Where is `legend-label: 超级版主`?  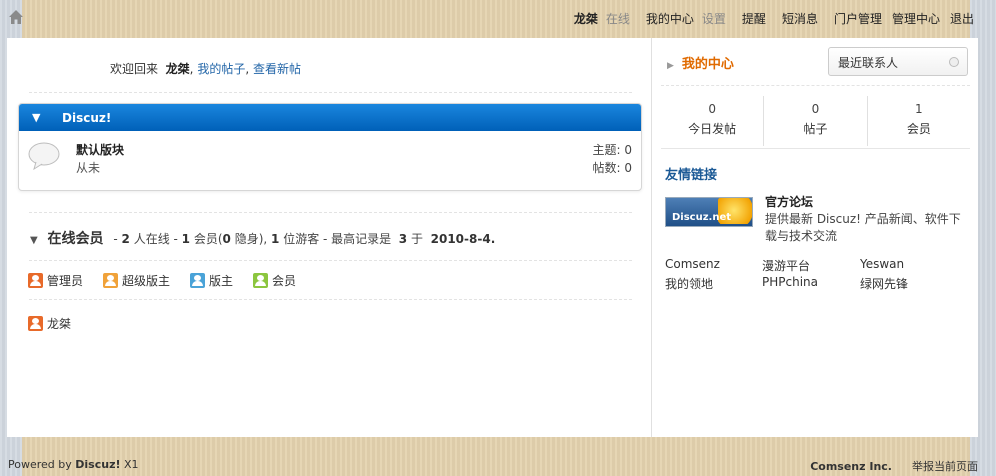
legend-label: 超级版主 is located at coordinates (146, 281).